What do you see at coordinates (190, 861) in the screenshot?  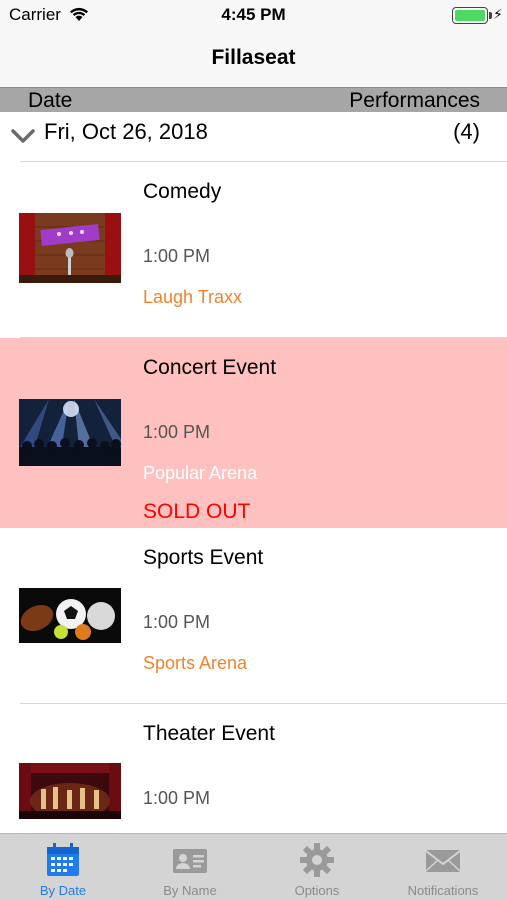 I see `contact-card-icon` at bounding box center [190, 861].